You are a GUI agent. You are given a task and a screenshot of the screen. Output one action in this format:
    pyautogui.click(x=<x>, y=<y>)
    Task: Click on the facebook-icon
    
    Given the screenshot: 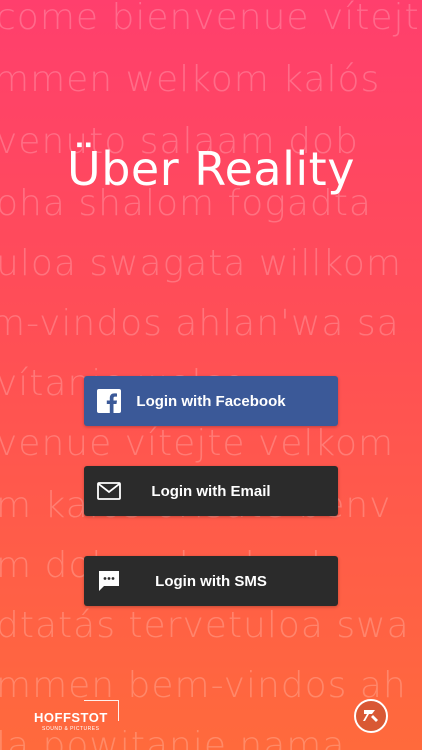 What is the action you would take?
    pyautogui.click(x=109, y=401)
    